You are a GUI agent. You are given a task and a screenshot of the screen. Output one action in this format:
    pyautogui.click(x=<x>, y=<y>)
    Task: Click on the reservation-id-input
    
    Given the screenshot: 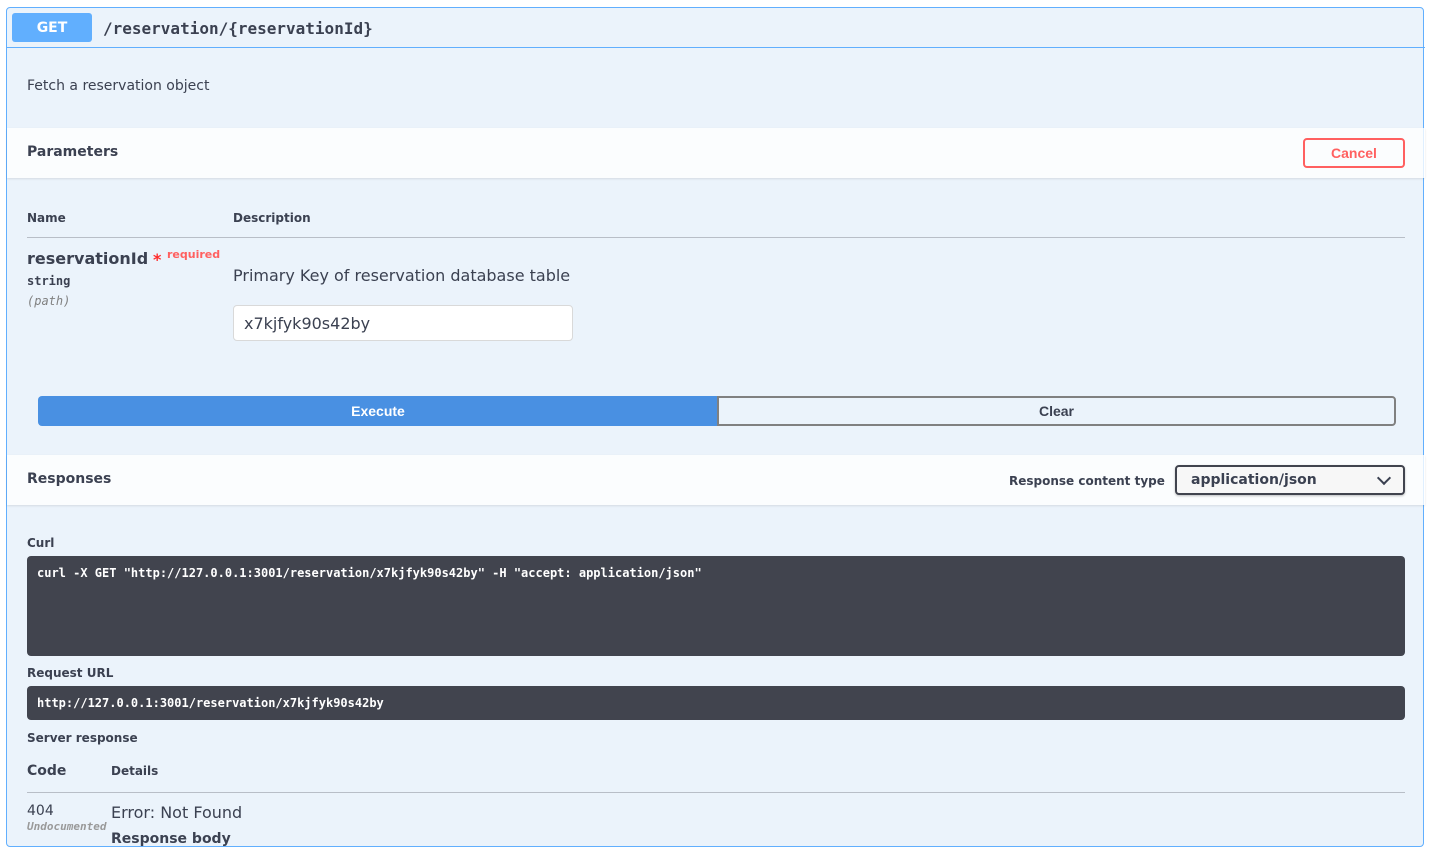 What is the action you would take?
    pyautogui.click(x=403, y=323)
    